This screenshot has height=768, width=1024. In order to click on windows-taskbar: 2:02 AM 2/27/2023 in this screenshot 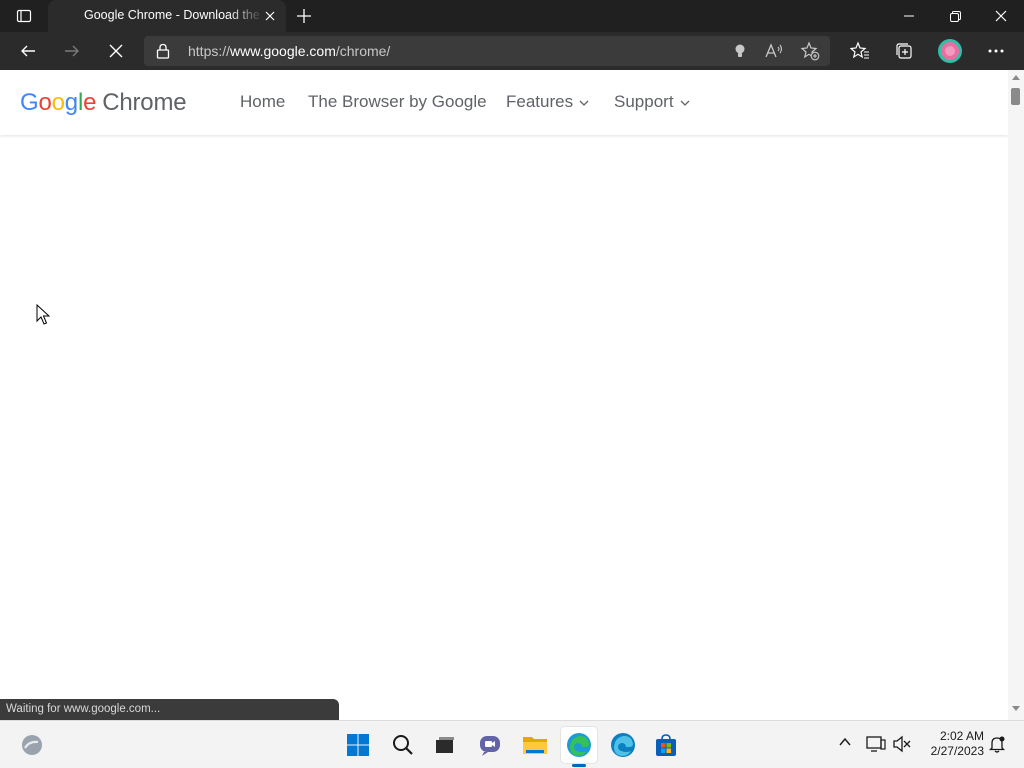, I will do `click(512, 744)`.